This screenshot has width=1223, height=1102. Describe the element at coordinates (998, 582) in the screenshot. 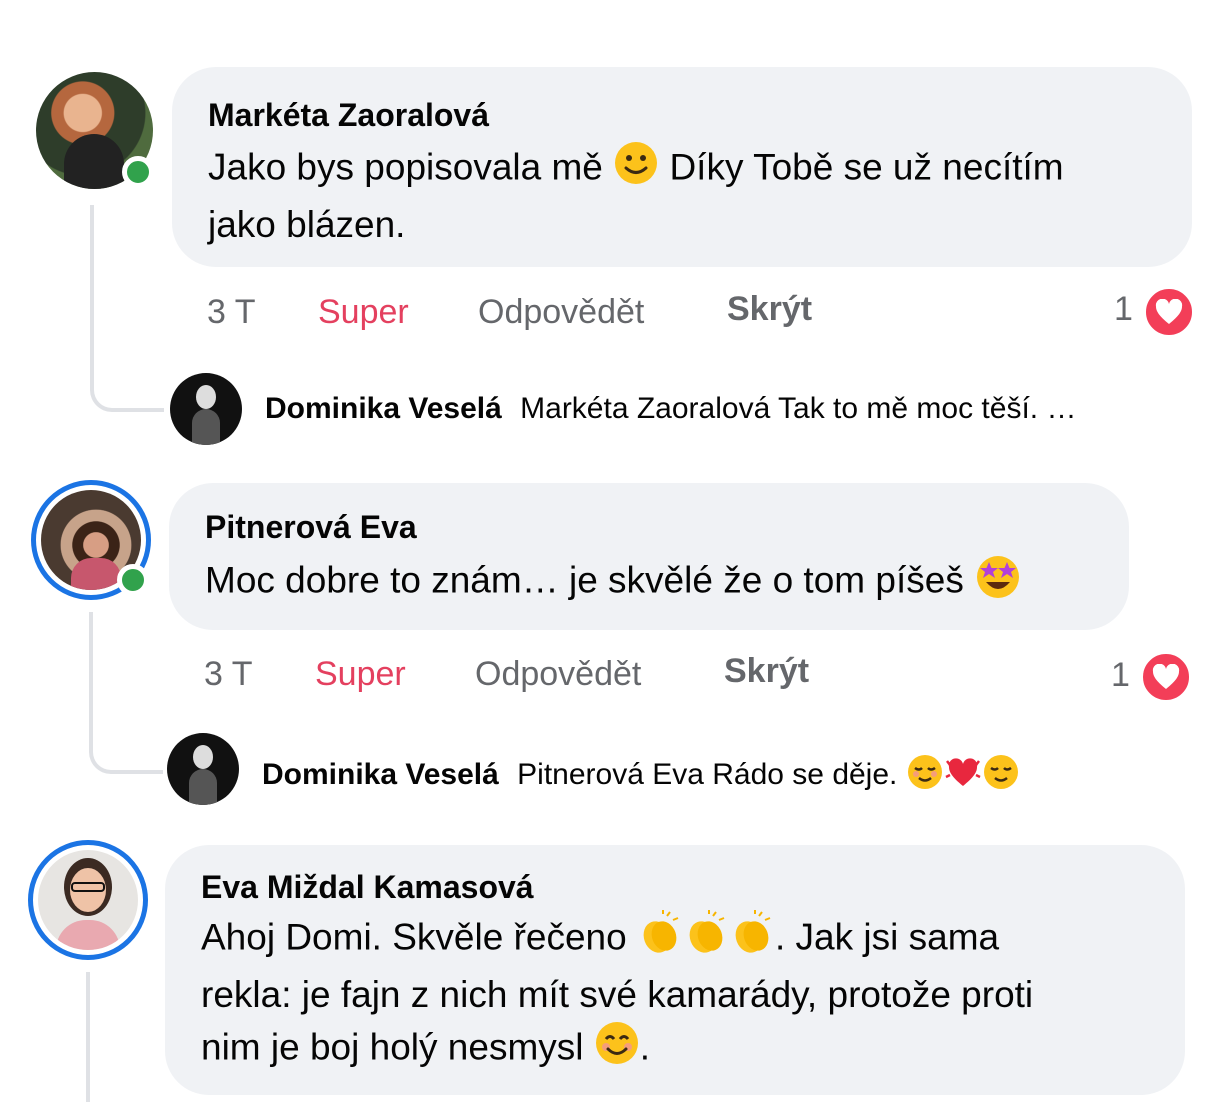

I see `star-struck-icon` at that location.